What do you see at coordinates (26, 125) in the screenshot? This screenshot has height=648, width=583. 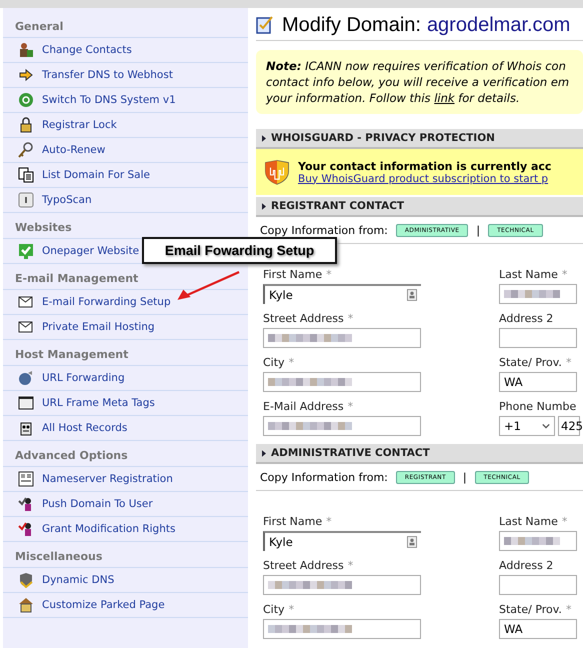 I see `lock-icon` at bounding box center [26, 125].